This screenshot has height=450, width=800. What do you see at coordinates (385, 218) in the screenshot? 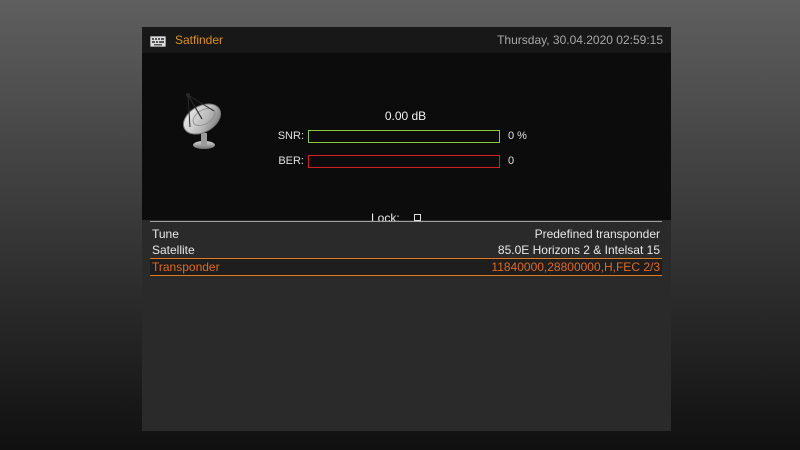
I see `lock-label: Lock:` at bounding box center [385, 218].